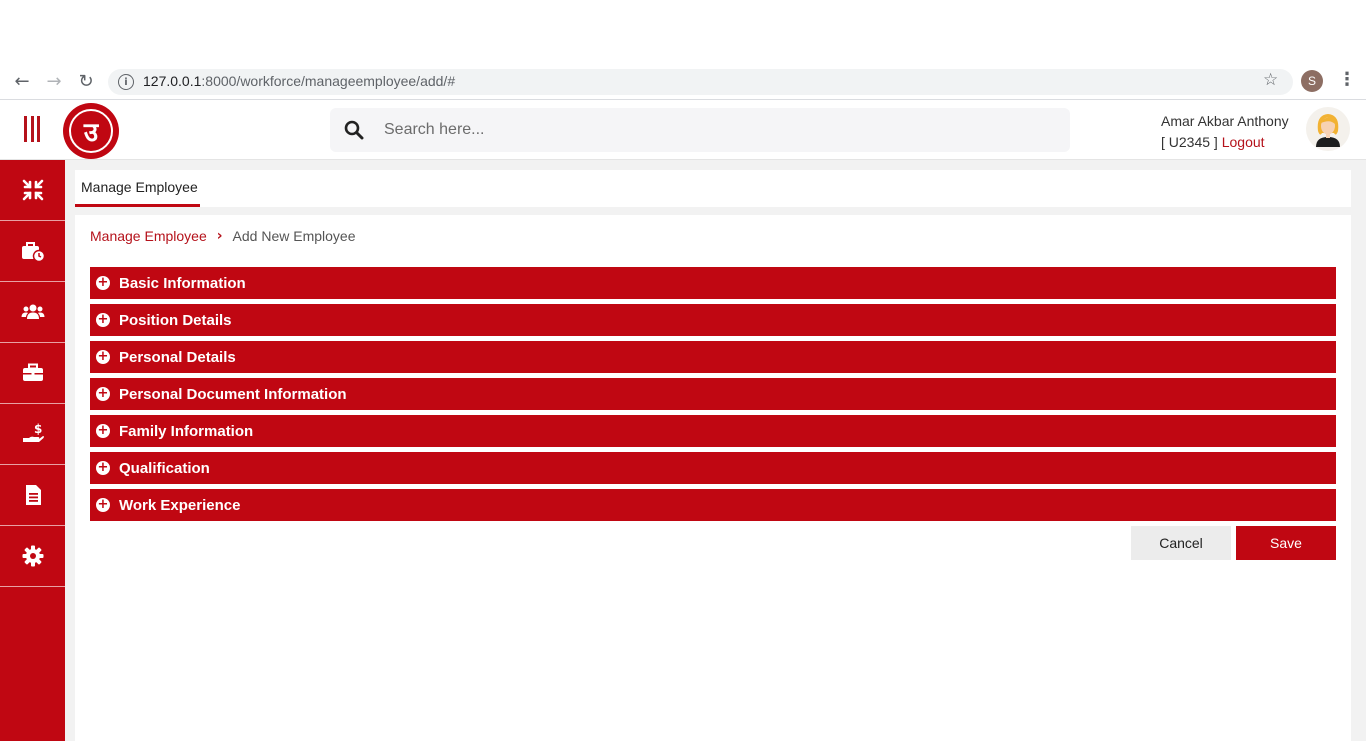  I want to click on sidebar-item-documents, so click(32, 495).